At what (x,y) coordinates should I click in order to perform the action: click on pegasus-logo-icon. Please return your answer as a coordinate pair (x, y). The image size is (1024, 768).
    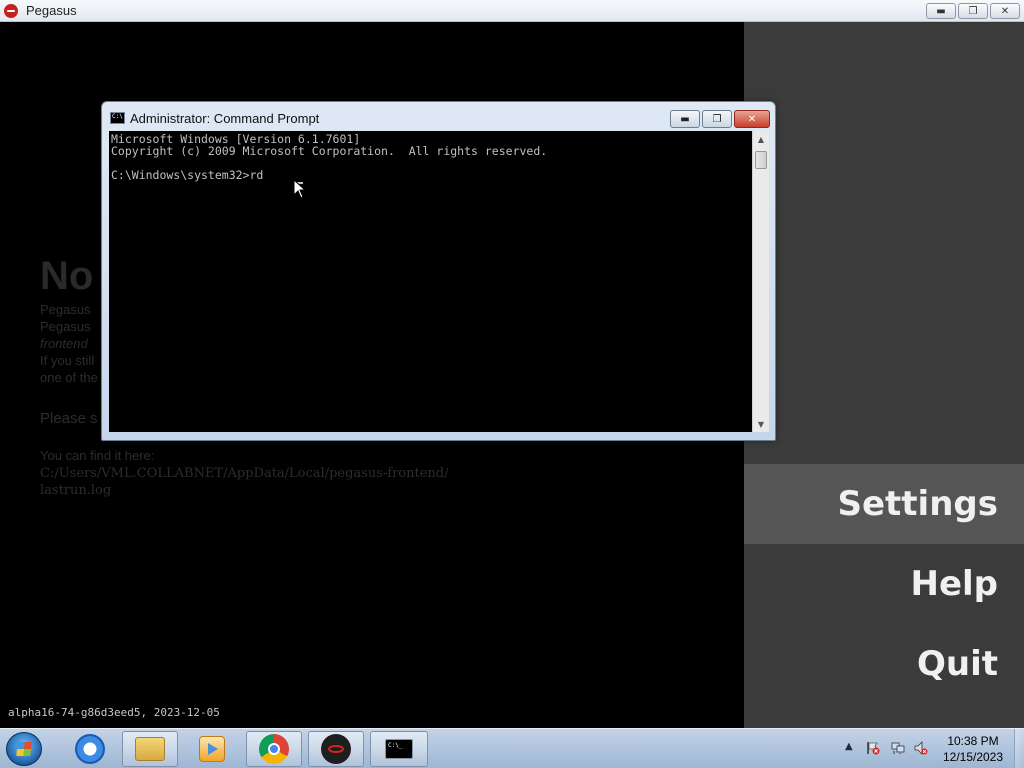
    Looking at the image, I should click on (11, 11).